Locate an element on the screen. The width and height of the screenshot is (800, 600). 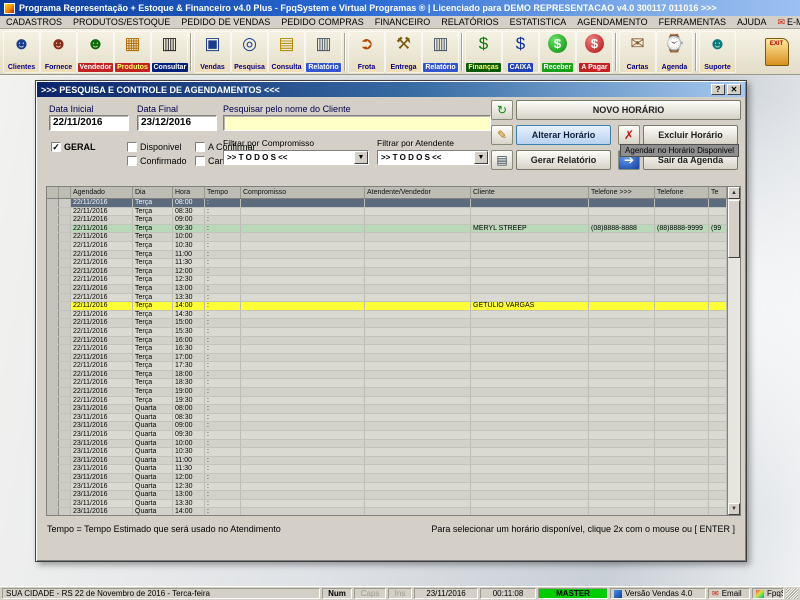
column-header-hora: Hora is located at coordinates (189, 192).